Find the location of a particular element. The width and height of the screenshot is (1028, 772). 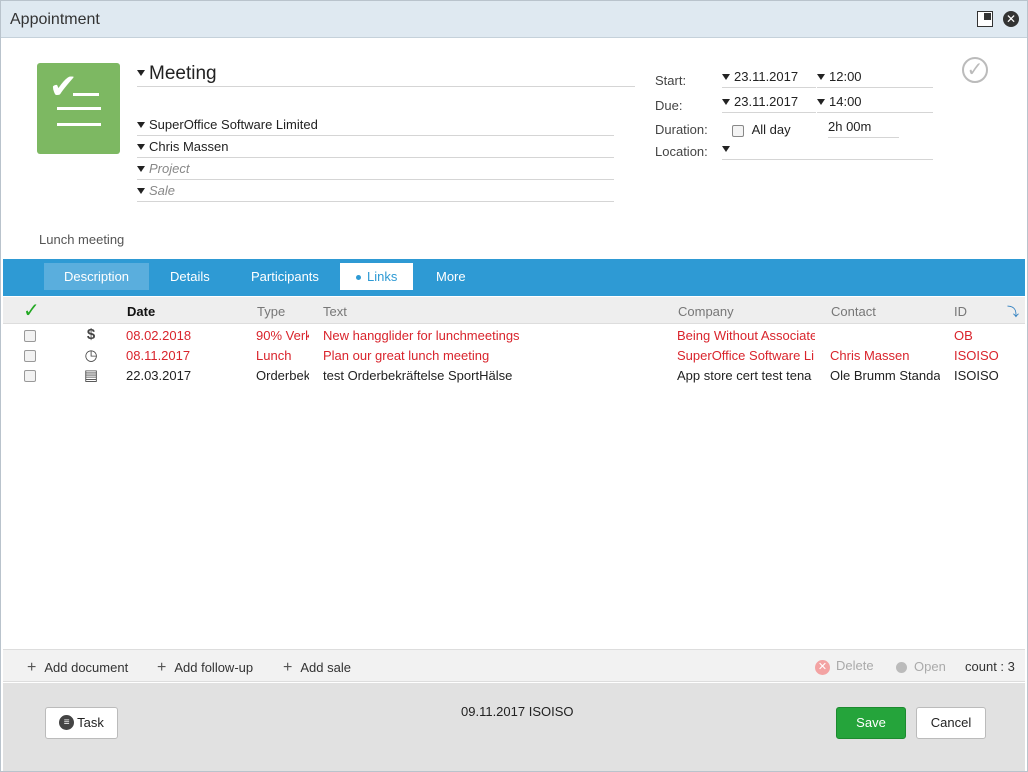

location-field is located at coordinates (827, 150).